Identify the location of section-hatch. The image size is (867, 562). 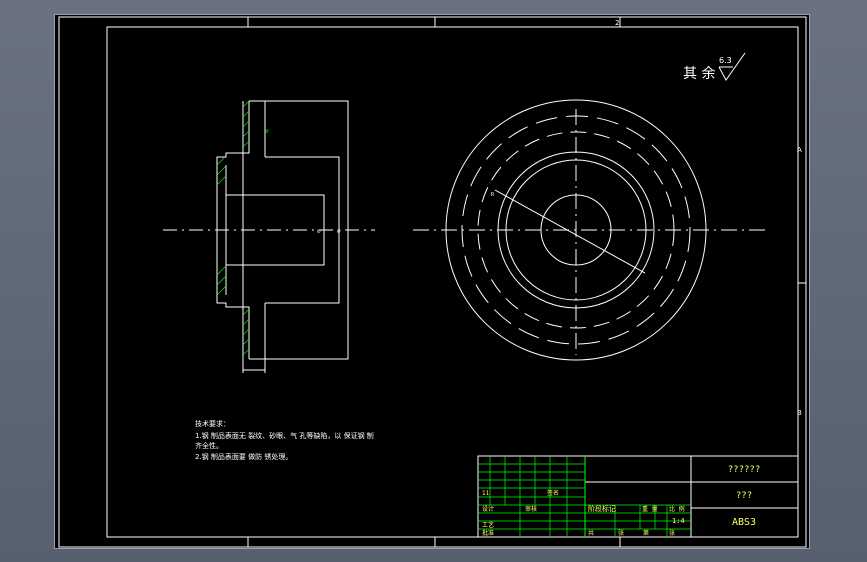
(233, 228).